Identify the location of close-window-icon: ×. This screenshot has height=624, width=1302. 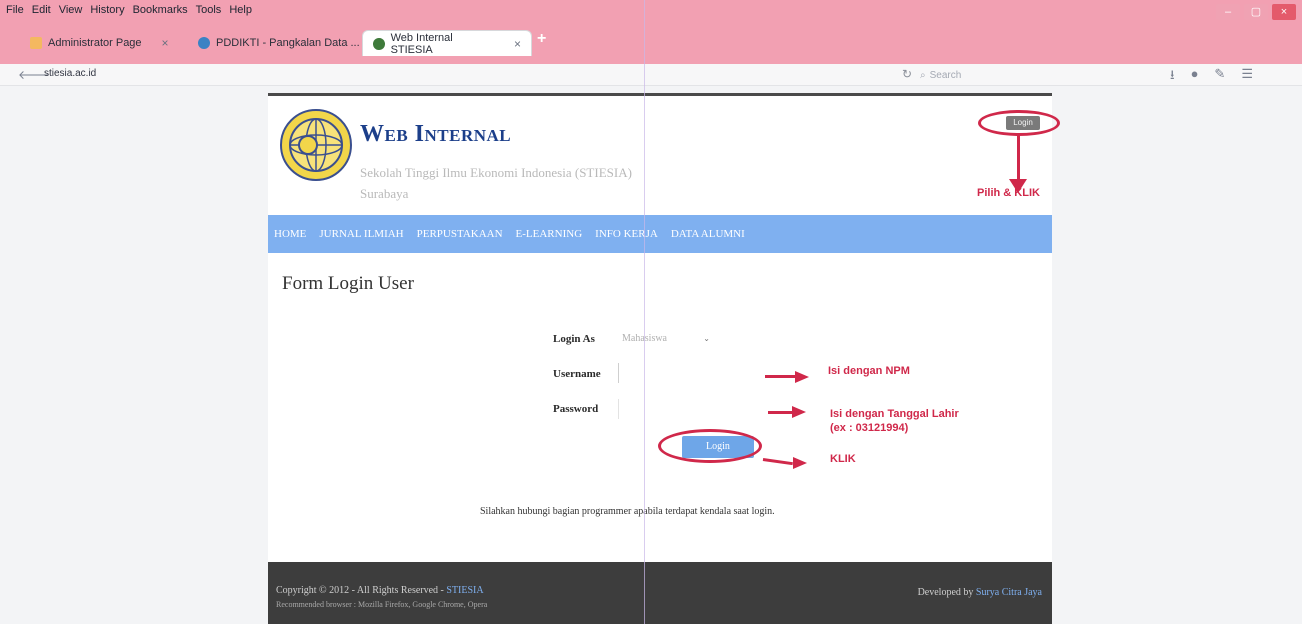
(1284, 12).